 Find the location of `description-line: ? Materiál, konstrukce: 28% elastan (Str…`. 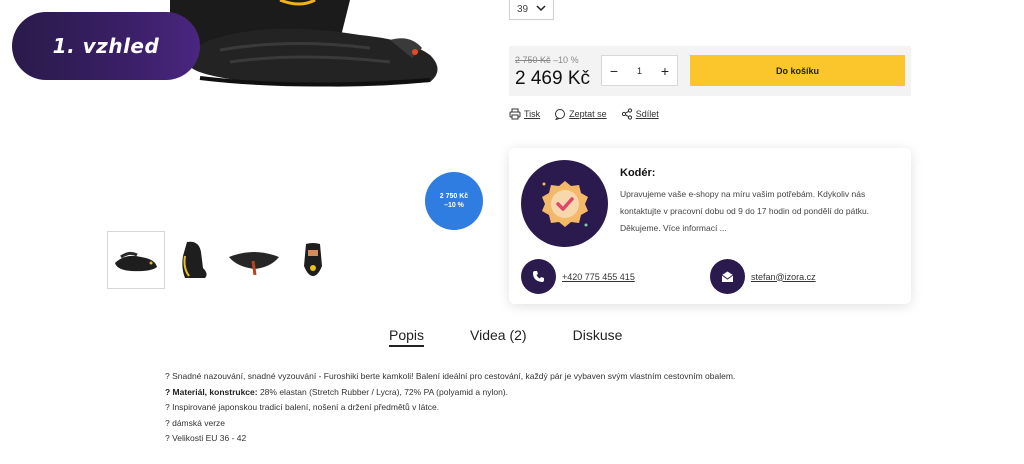

description-line: ? Materiál, konstrukce: 28% elastan (Str… is located at coordinates (515, 393).